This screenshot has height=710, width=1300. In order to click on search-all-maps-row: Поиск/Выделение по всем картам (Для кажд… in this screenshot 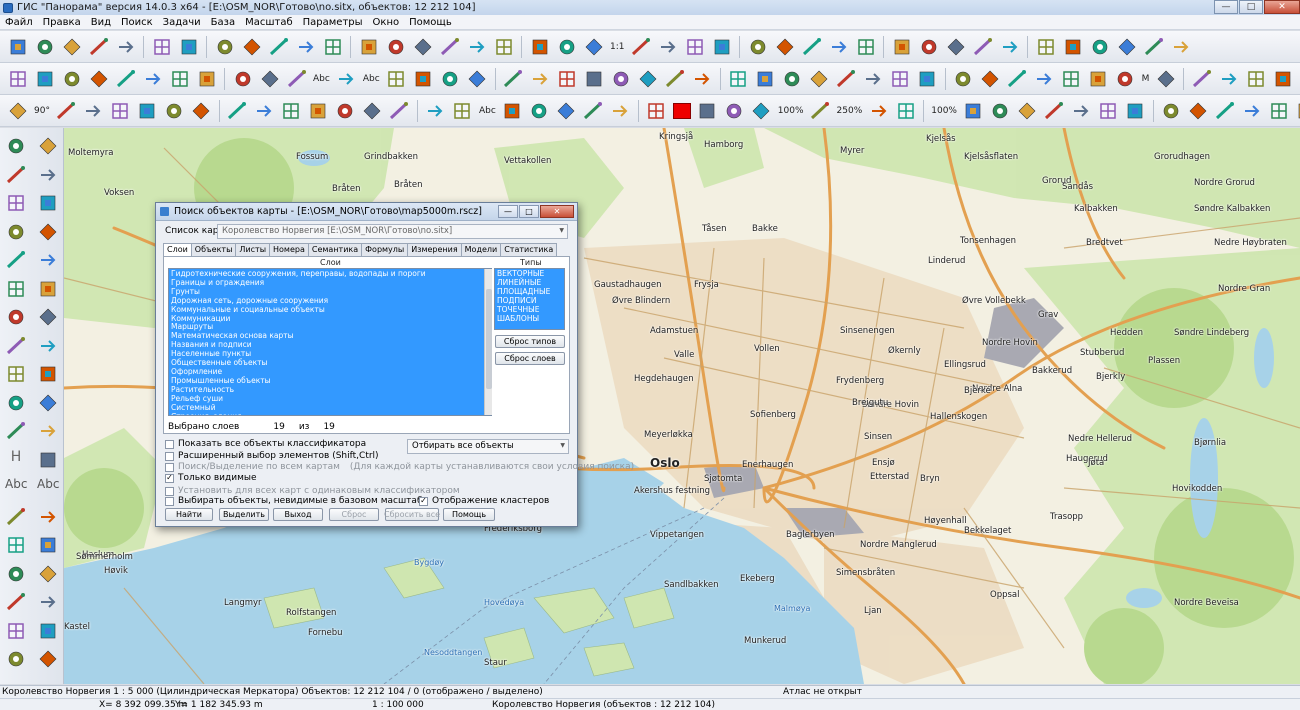, I will do `click(399, 467)`.